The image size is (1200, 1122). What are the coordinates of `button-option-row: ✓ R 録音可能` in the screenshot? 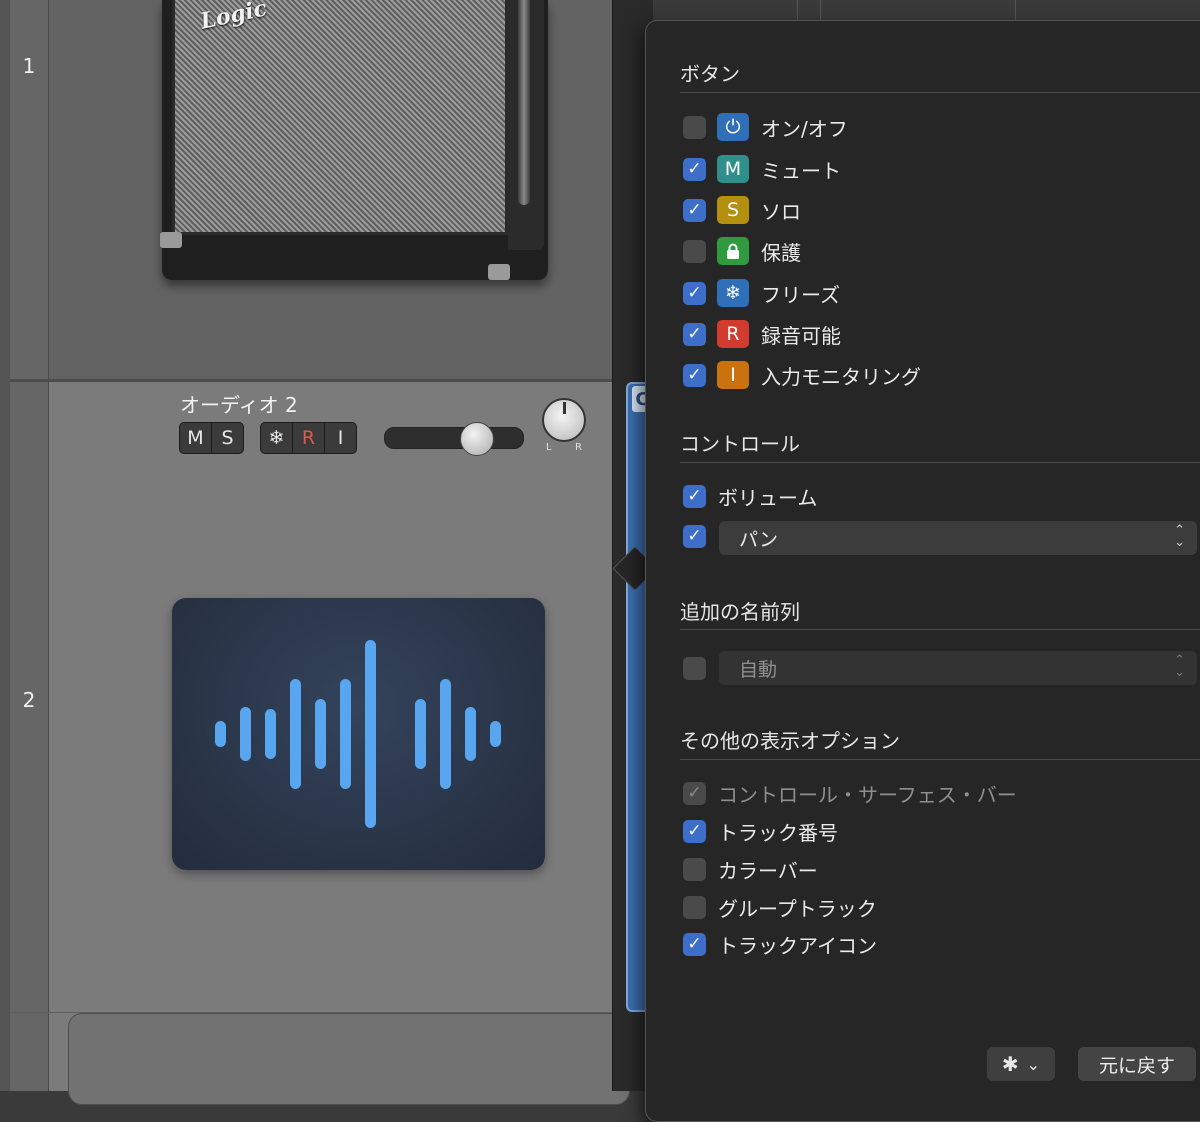 It's located at (762, 334).